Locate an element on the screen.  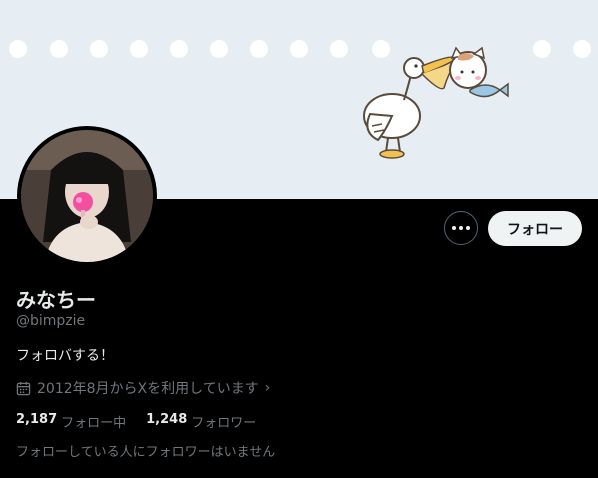
mutual-followers-note: フォローしている人にフォロワーはいません is located at coordinates (146, 452).